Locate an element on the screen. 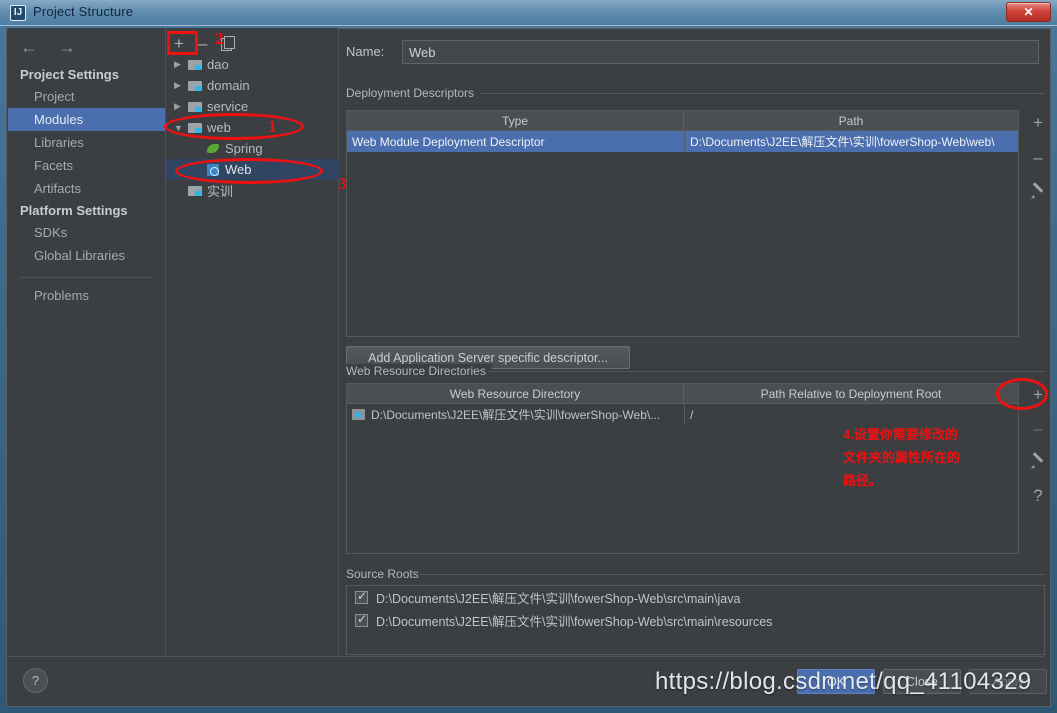  tree-node-label: Web is located at coordinates (238, 169).